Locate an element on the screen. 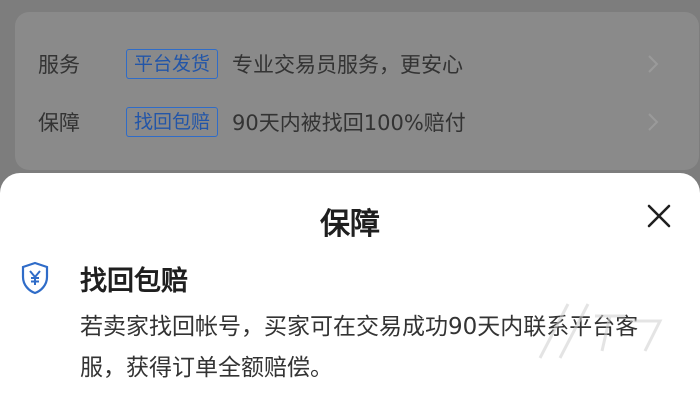 The height and width of the screenshot is (413, 700). close-icon is located at coordinates (659, 216).